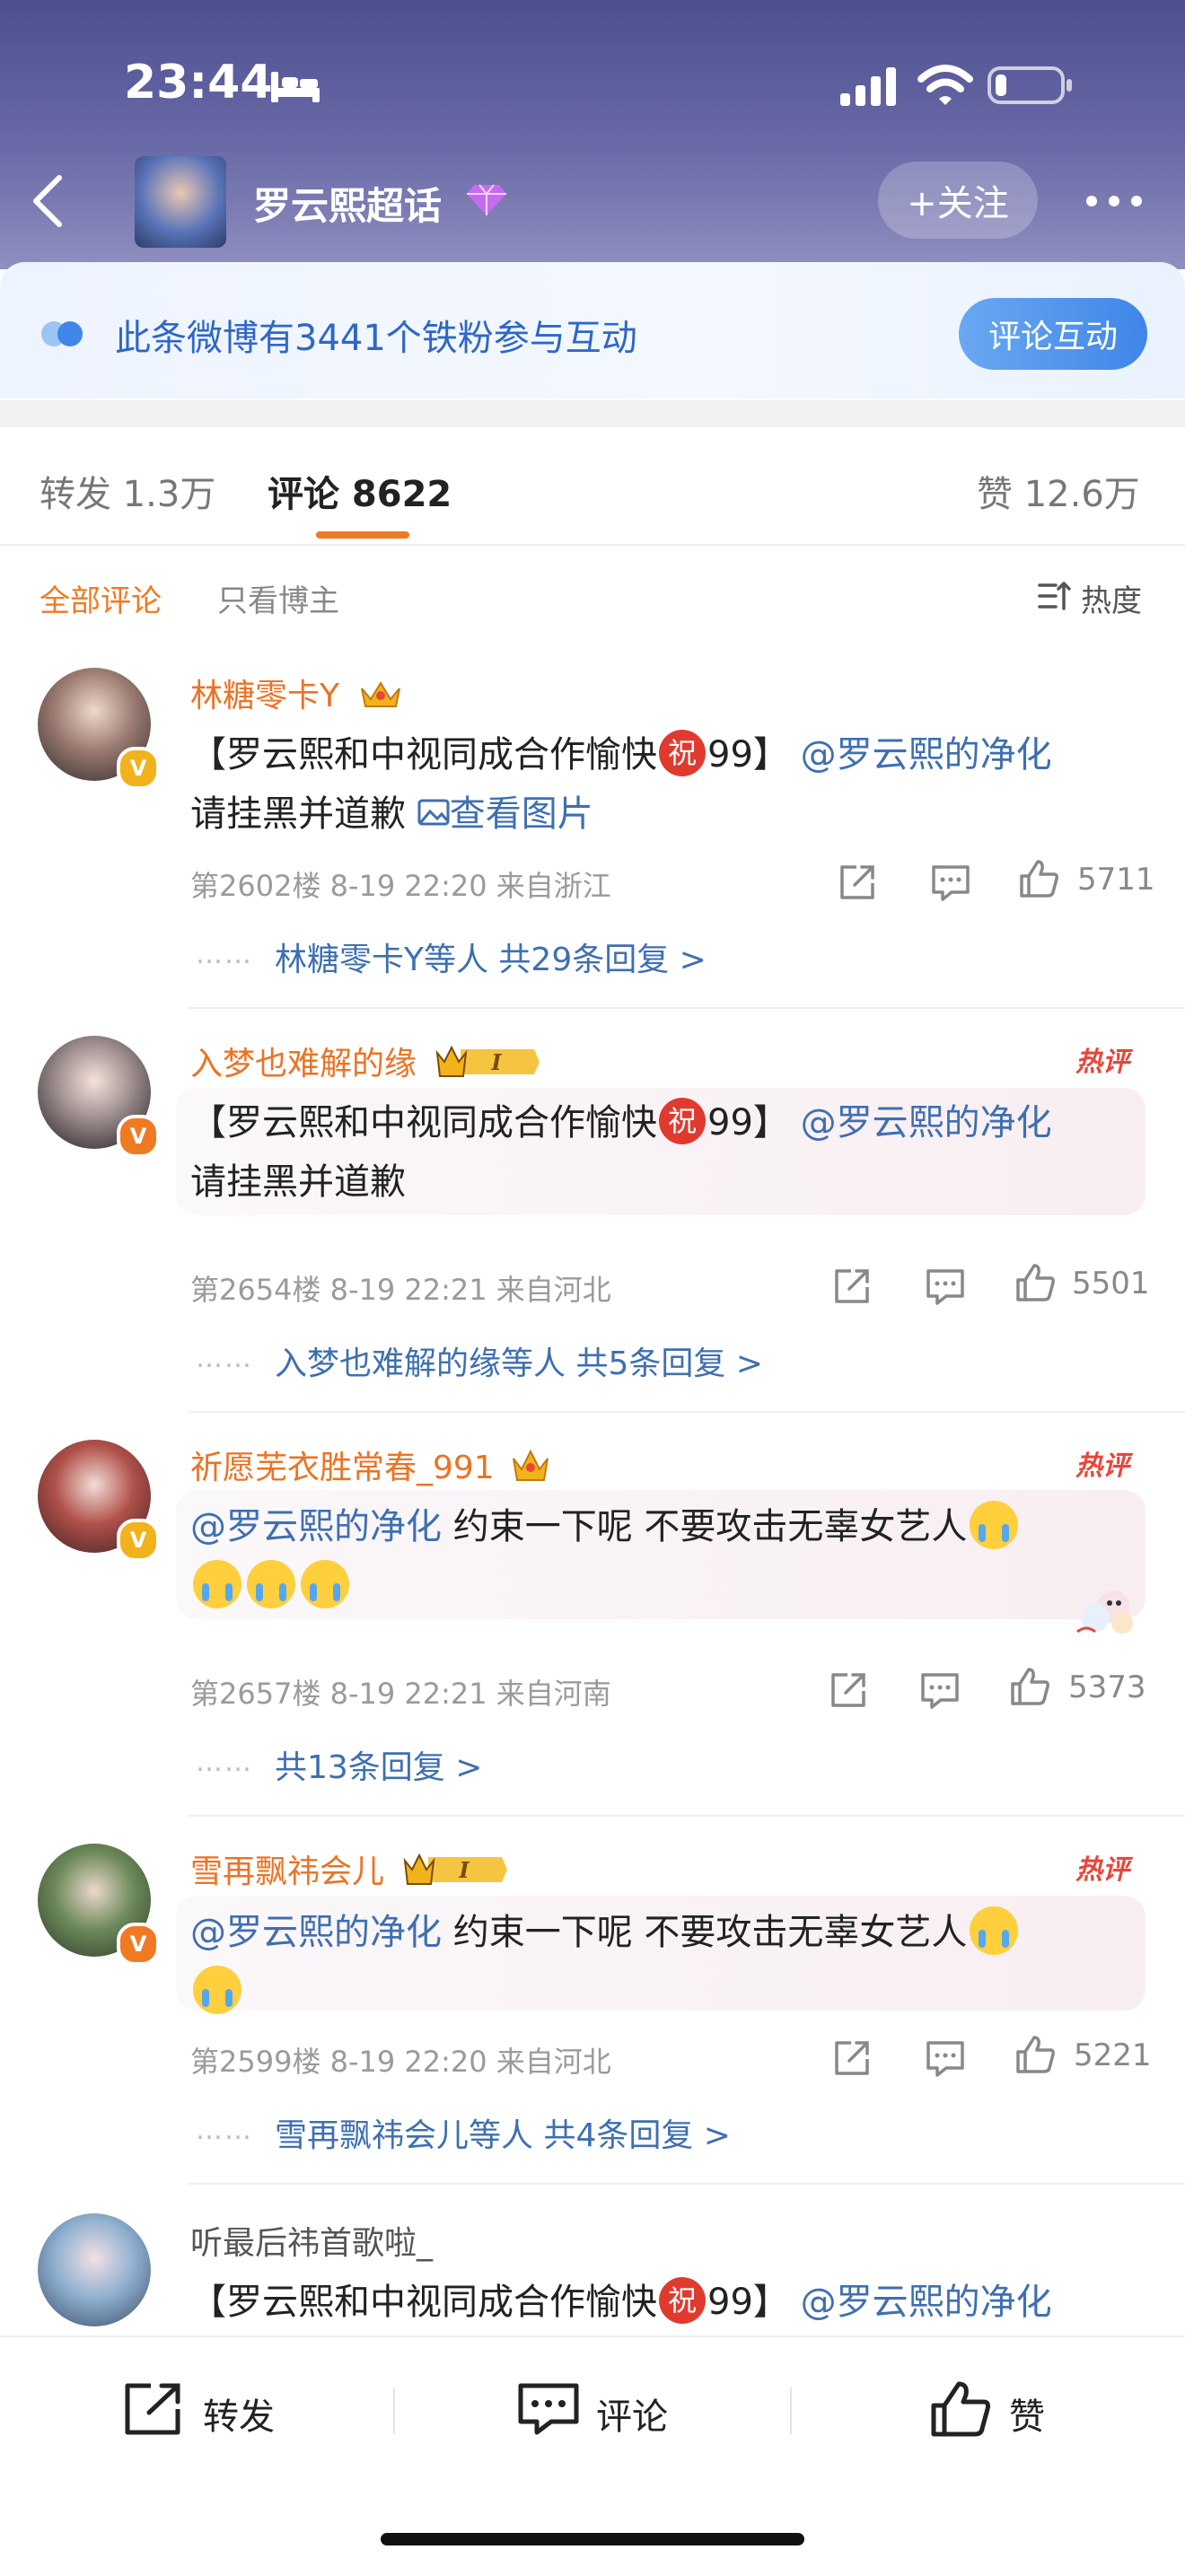  Describe the element at coordinates (1104, 1612) in the screenshot. I see `sticker-decoration-icon` at that location.